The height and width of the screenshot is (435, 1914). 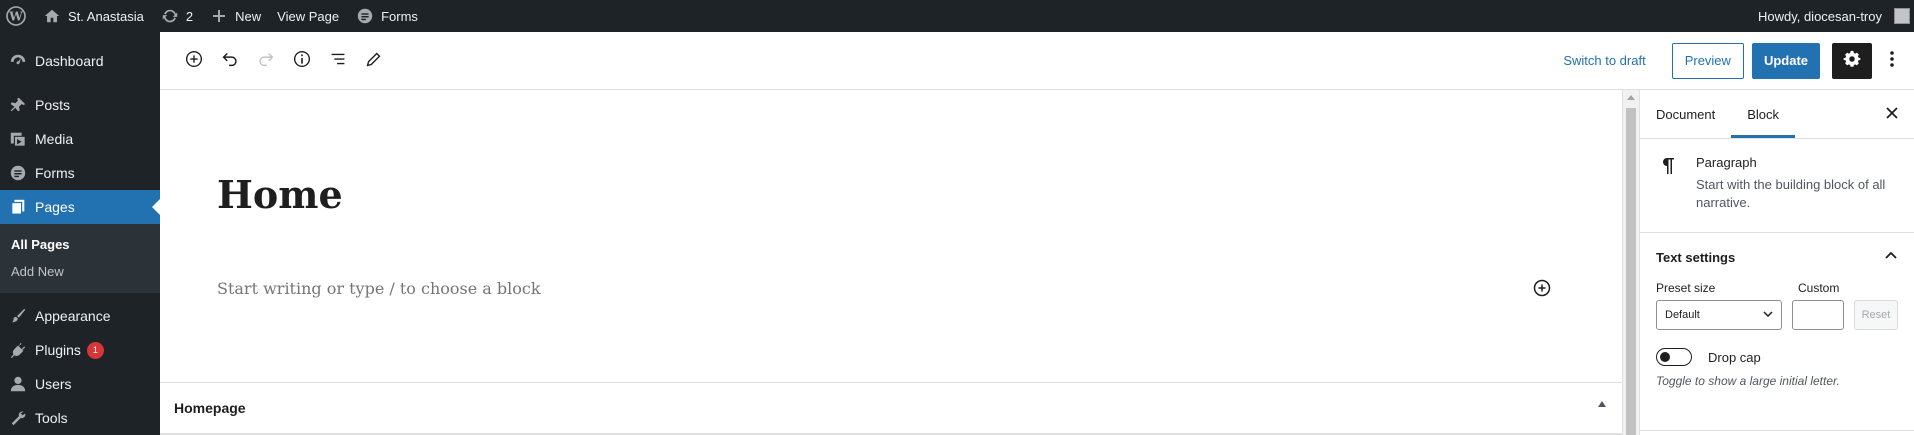 I want to click on collapse-arrow-icon, so click(x=1602, y=404).